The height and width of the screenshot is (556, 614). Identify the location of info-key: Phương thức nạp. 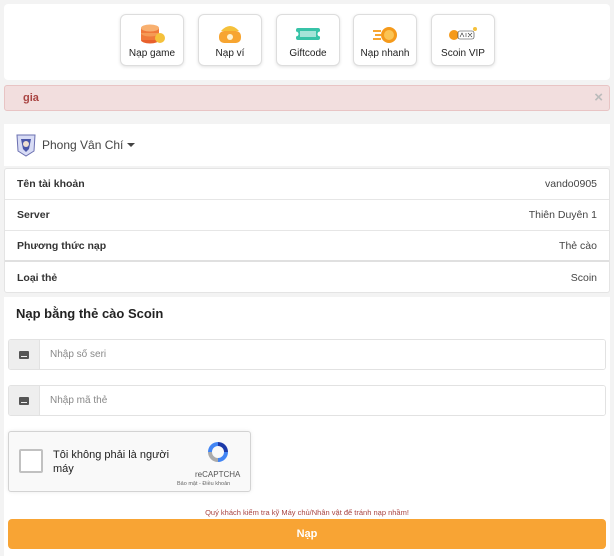
(62, 245).